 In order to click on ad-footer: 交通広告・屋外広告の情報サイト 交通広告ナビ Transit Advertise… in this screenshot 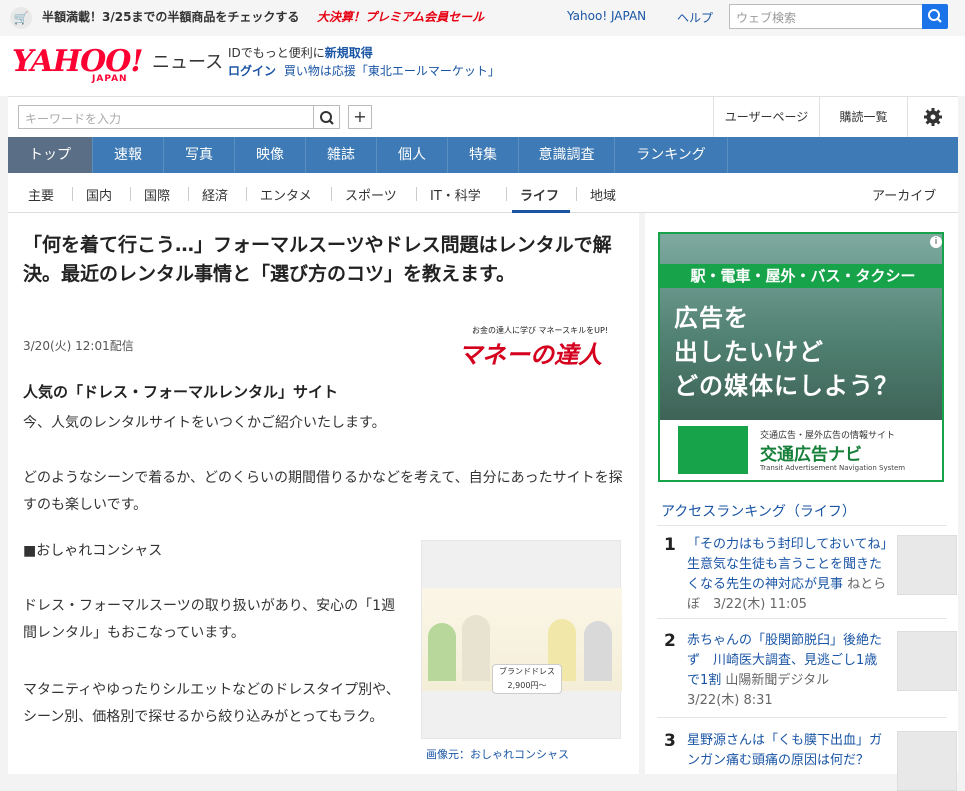, I will do `click(801, 450)`.